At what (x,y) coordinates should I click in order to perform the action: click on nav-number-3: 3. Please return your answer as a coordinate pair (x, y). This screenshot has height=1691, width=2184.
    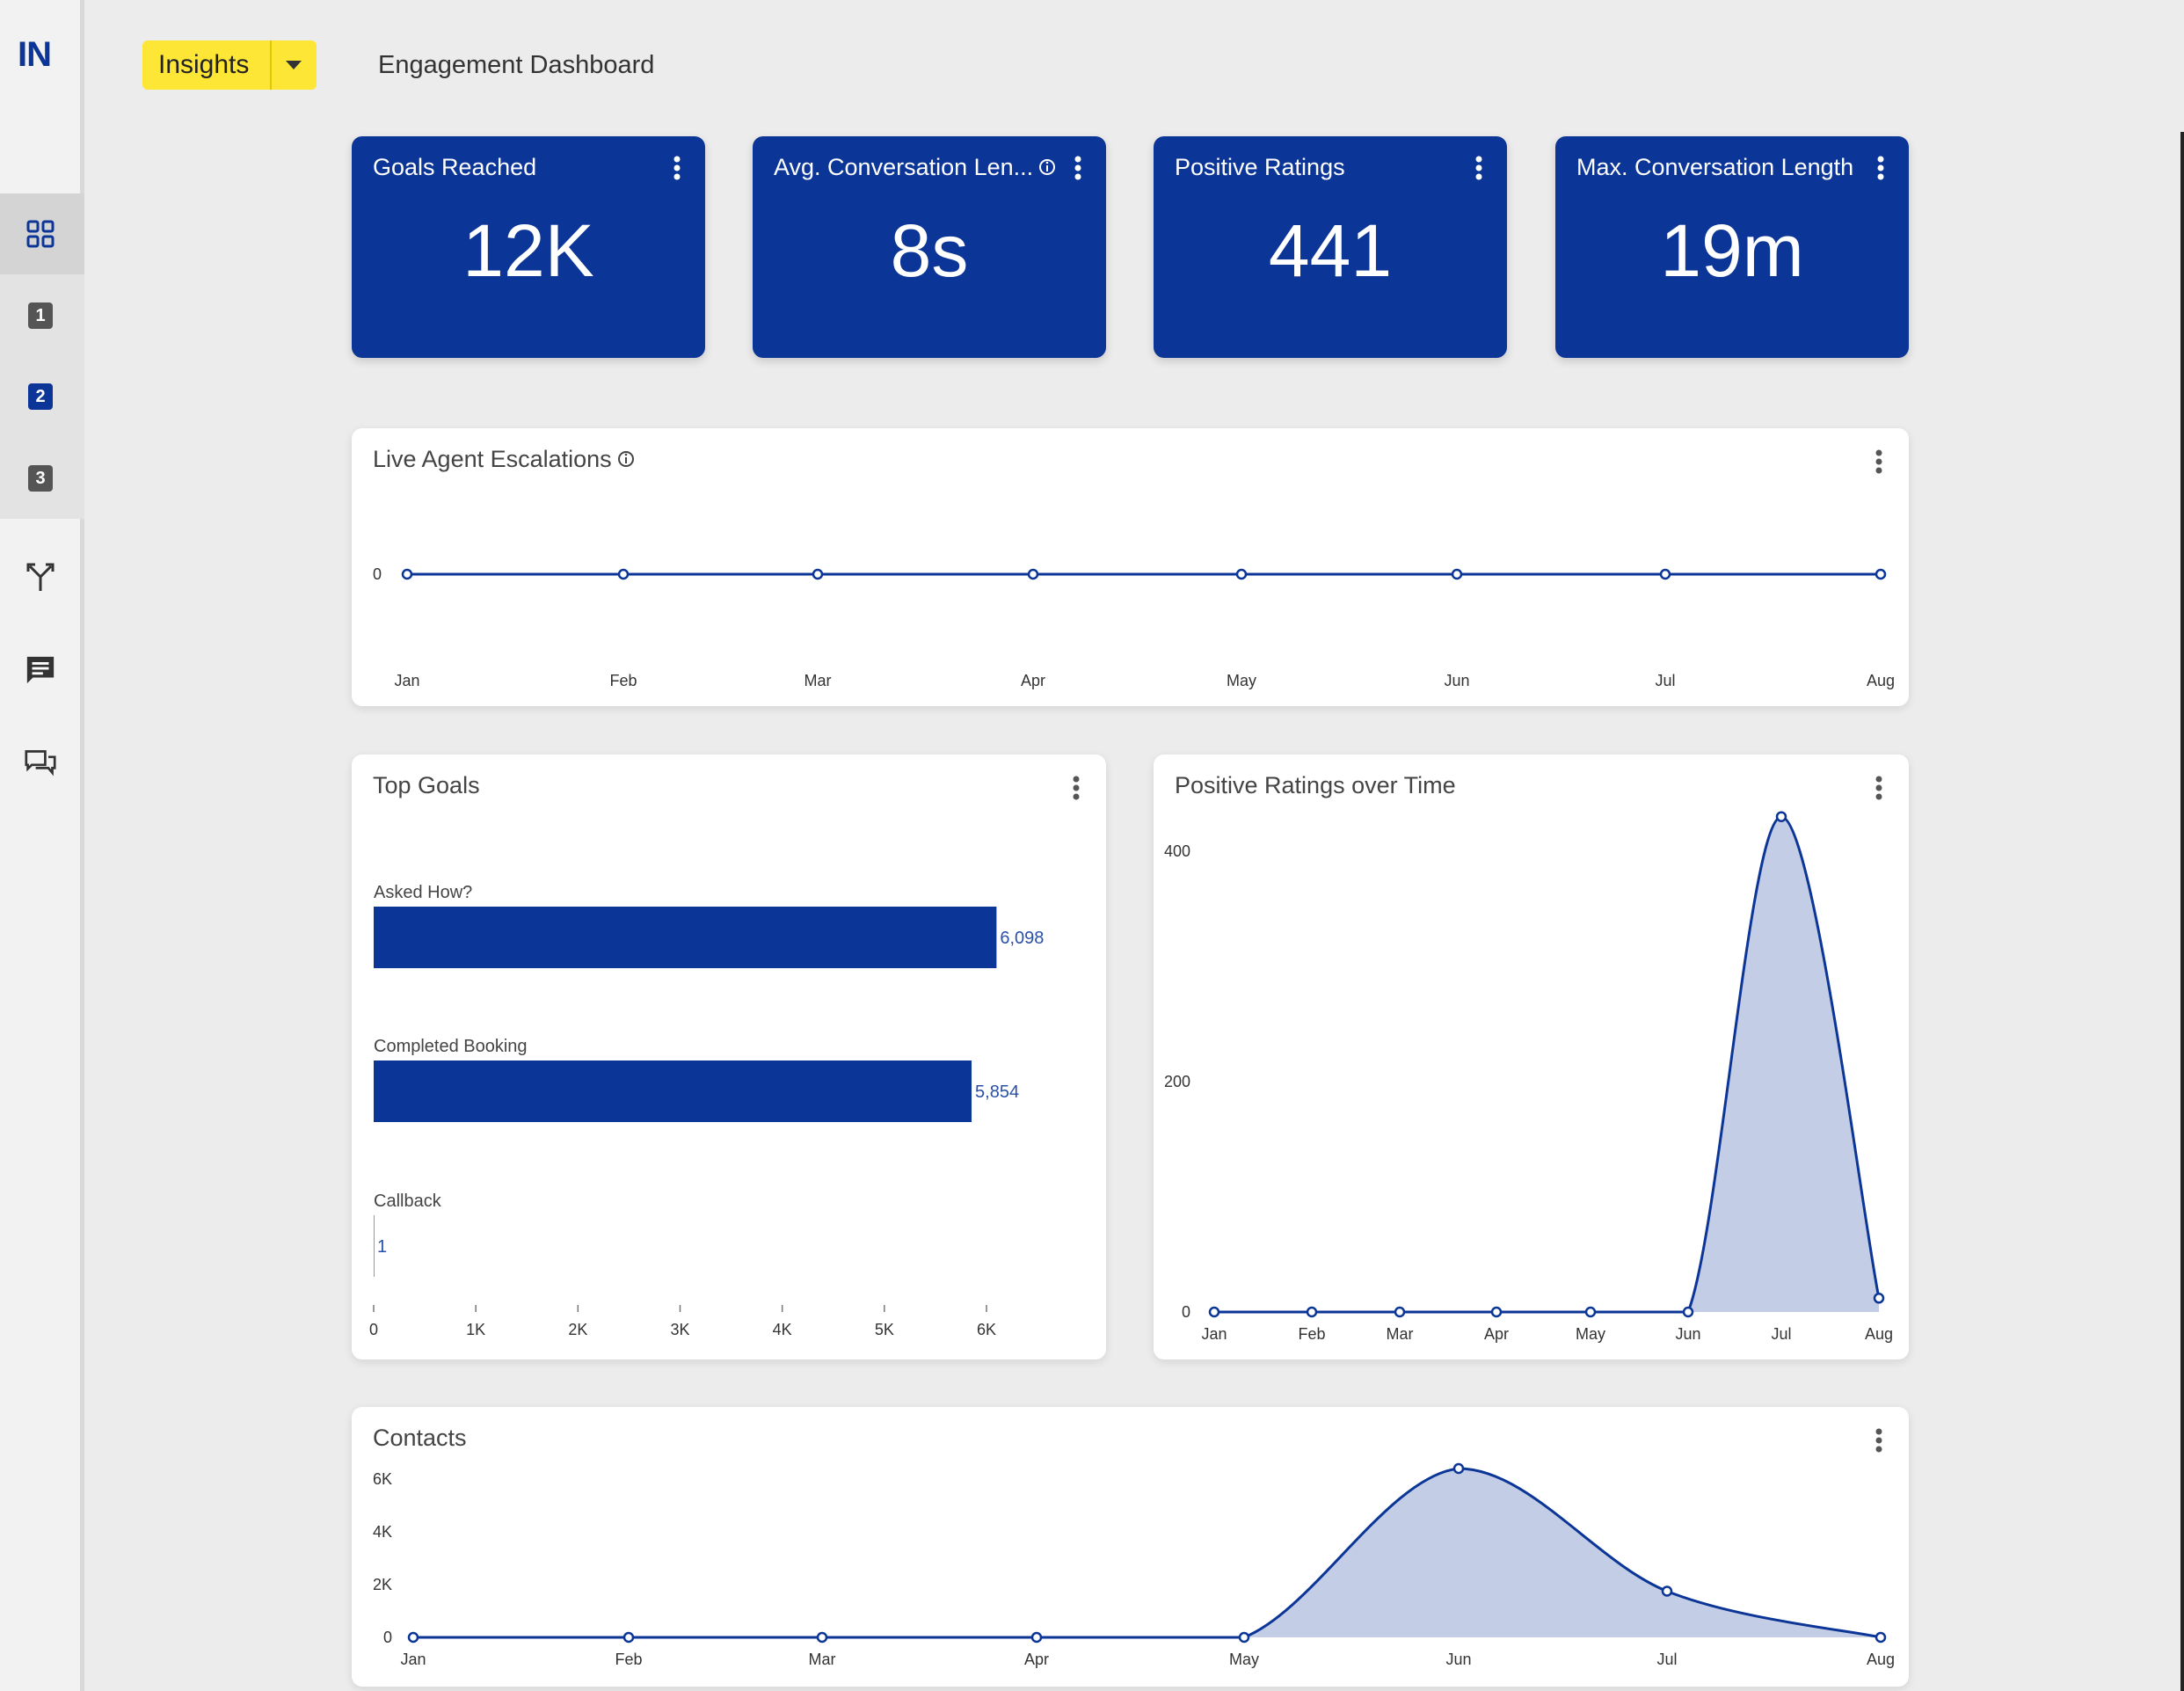
    Looking at the image, I should click on (40, 479).